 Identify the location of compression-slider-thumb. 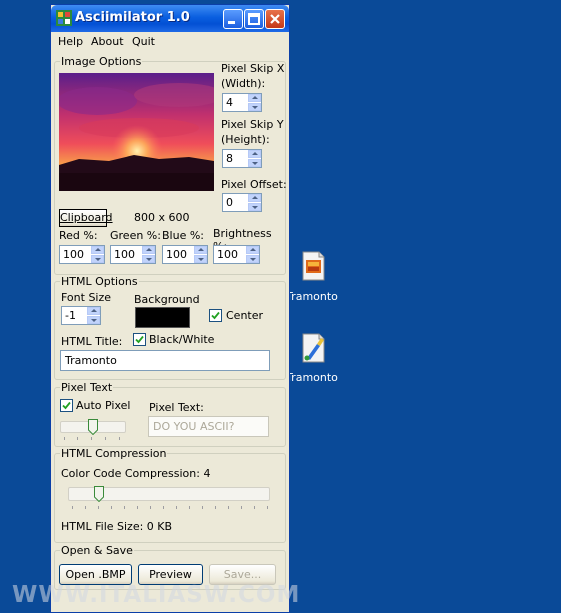
(99, 494).